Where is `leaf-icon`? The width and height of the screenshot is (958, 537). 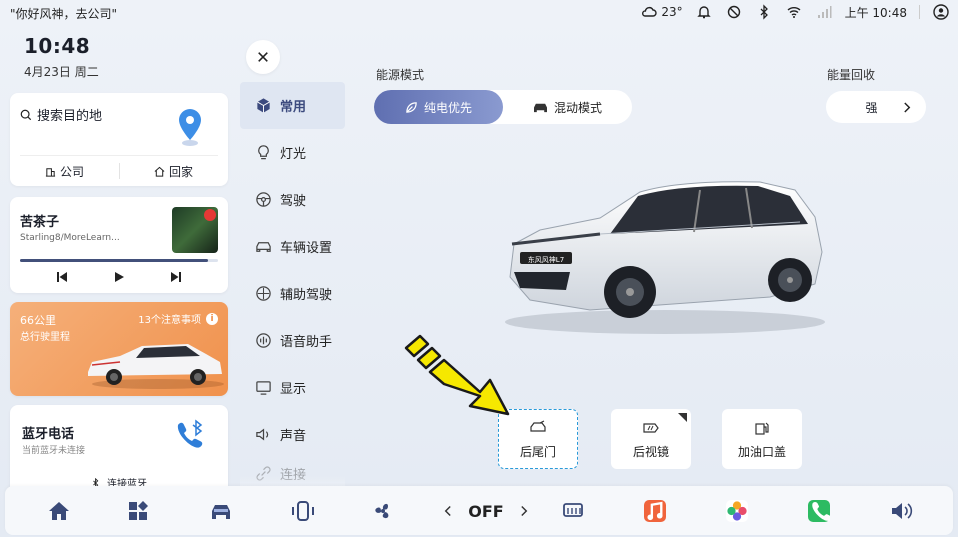 leaf-icon is located at coordinates (411, 107).